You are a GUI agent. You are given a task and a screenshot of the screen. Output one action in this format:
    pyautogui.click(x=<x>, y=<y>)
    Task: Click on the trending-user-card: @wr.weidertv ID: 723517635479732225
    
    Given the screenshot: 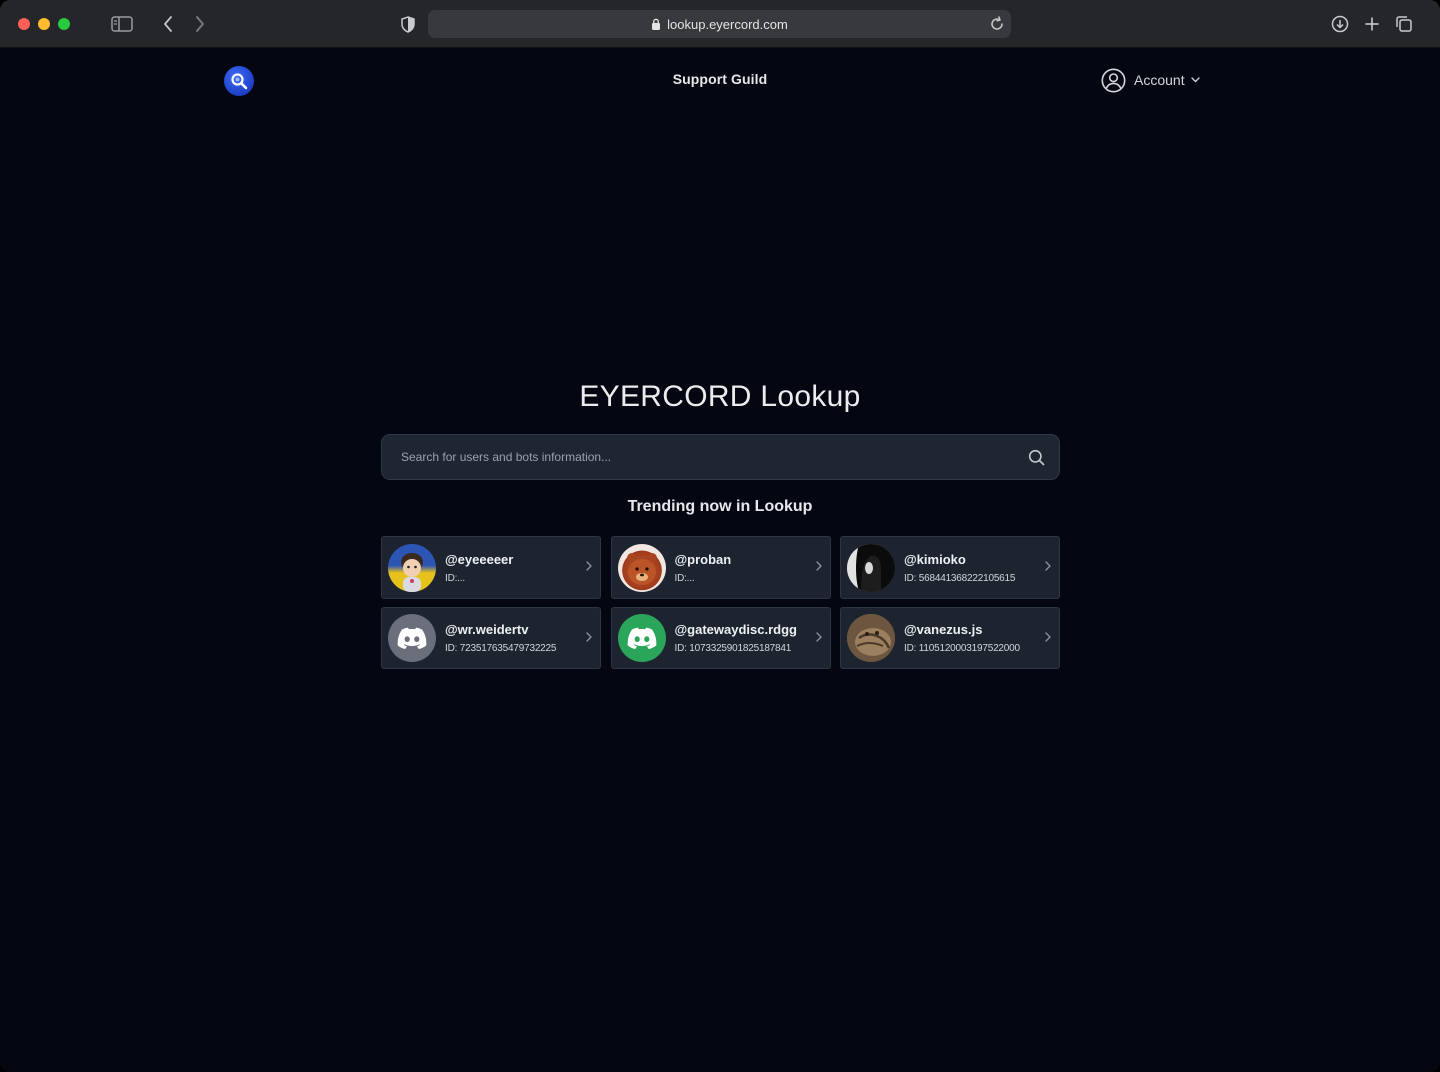 What is the action you would take?
    pyautogui.click(x=491, y=638)
    